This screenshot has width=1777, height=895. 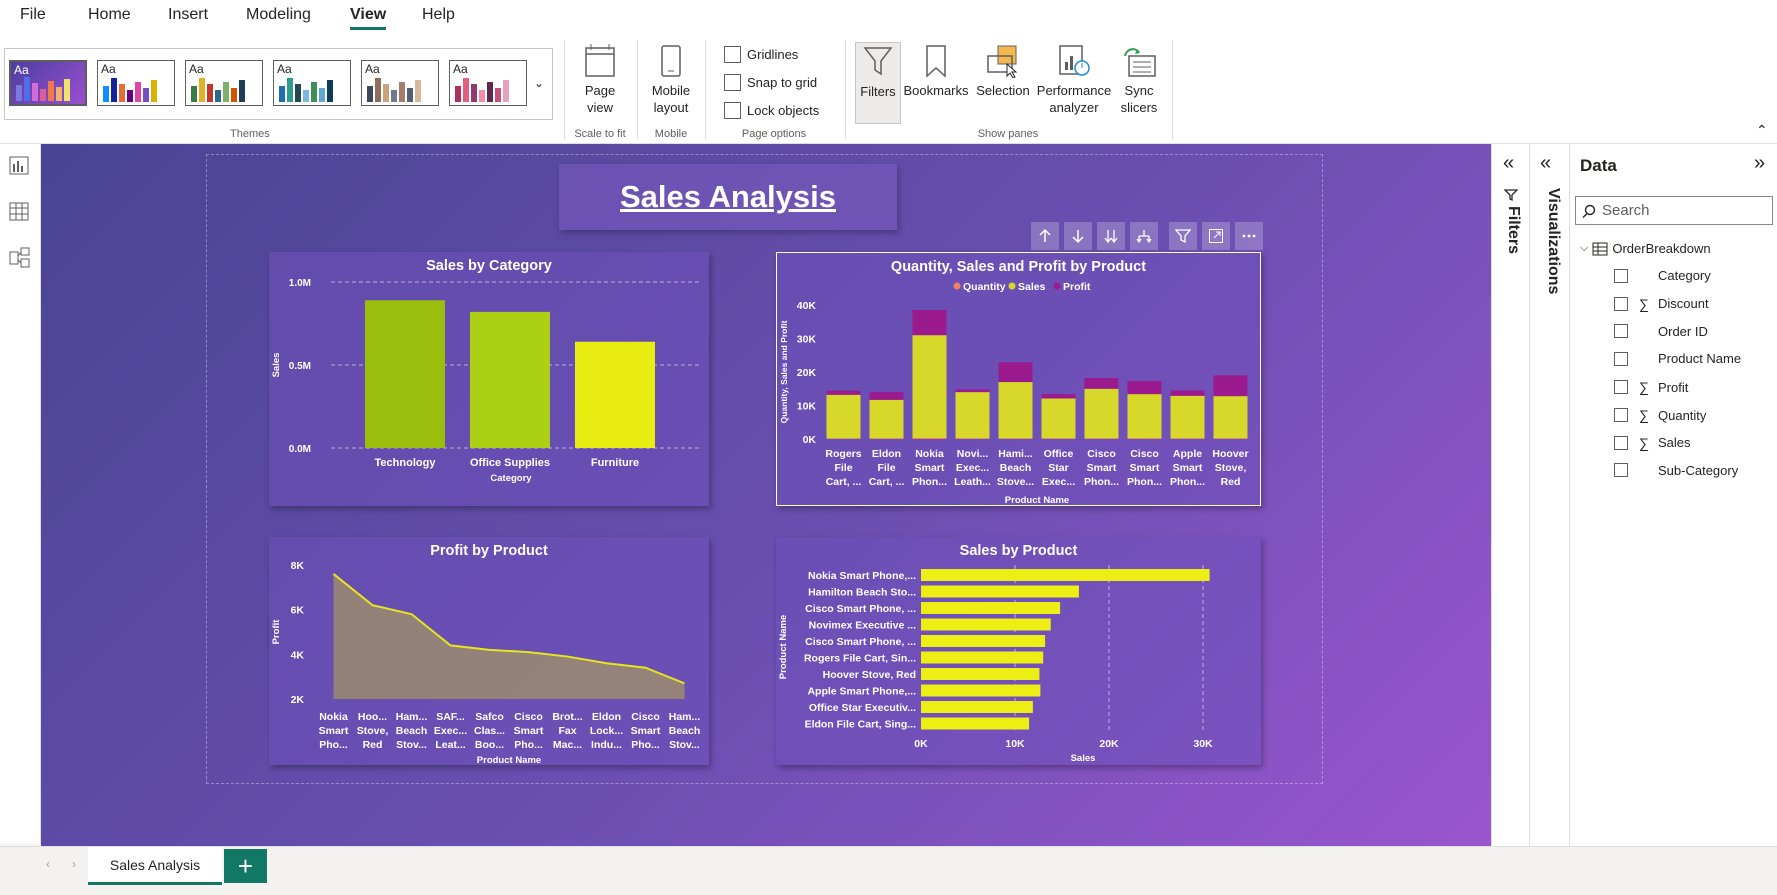 I want to click on table-node: ⌵ OrderBreakdown, so click(x=1645, y=248).